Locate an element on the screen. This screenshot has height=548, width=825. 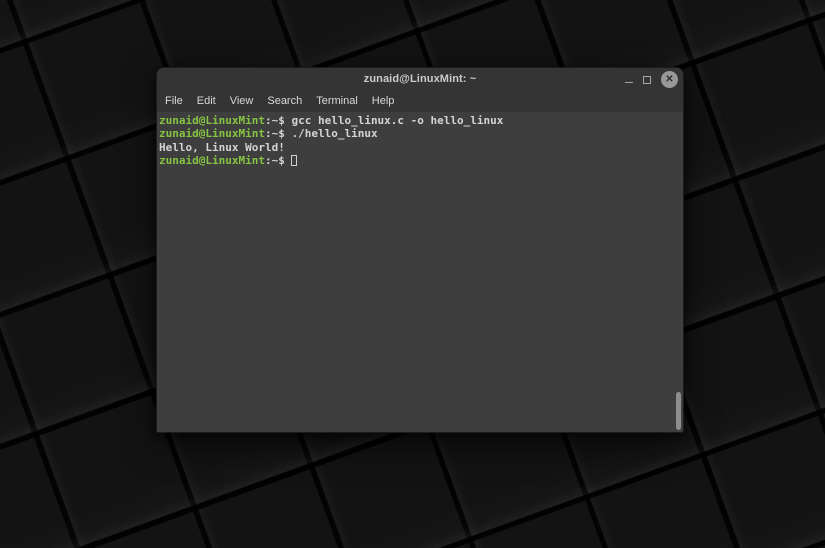
window-titlebar: zunaid@LinuxMint: ~ ✕ is located at coordinates (420, 79).